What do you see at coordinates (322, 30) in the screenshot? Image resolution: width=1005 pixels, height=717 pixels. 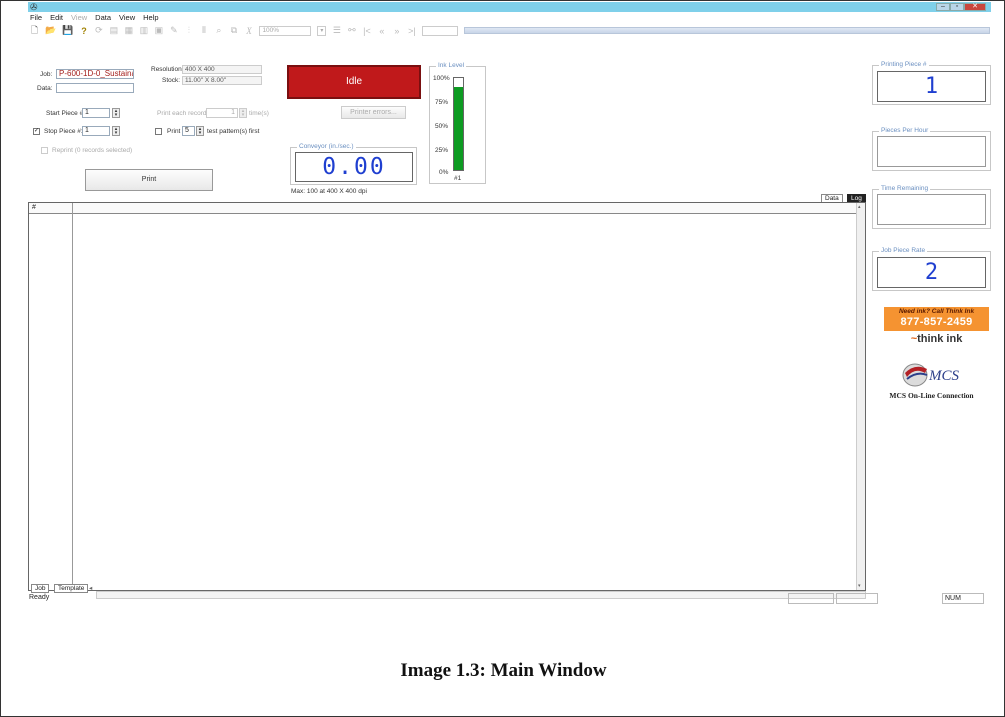 I see `chevron-down-icon: ▾` at bounding box center [322, 30].